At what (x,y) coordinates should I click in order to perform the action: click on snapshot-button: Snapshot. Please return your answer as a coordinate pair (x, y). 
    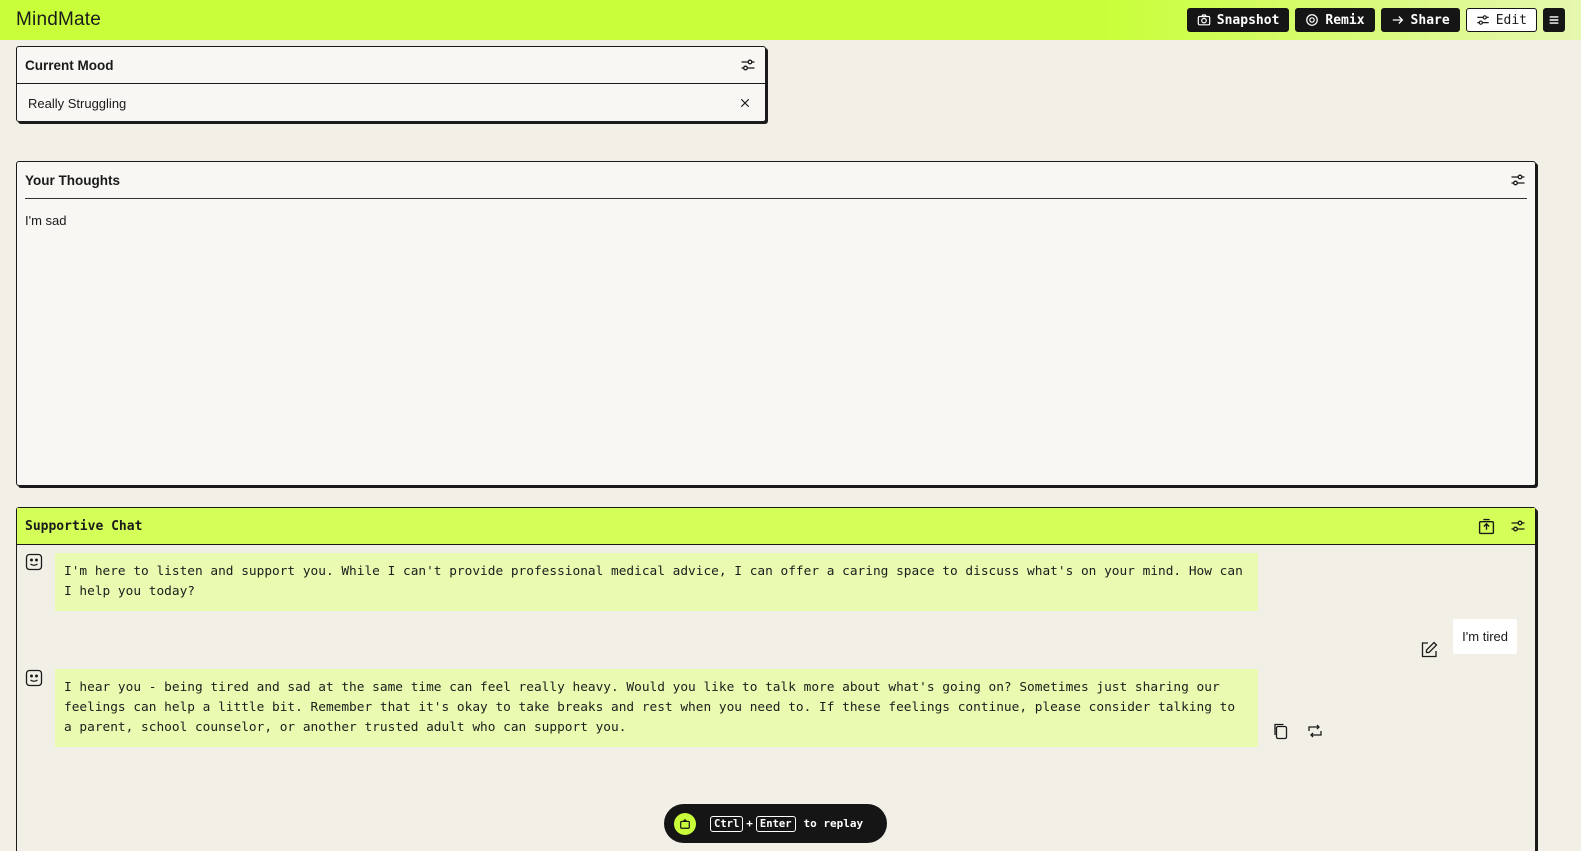
    Looking at the image, I should click on (1238, 20).